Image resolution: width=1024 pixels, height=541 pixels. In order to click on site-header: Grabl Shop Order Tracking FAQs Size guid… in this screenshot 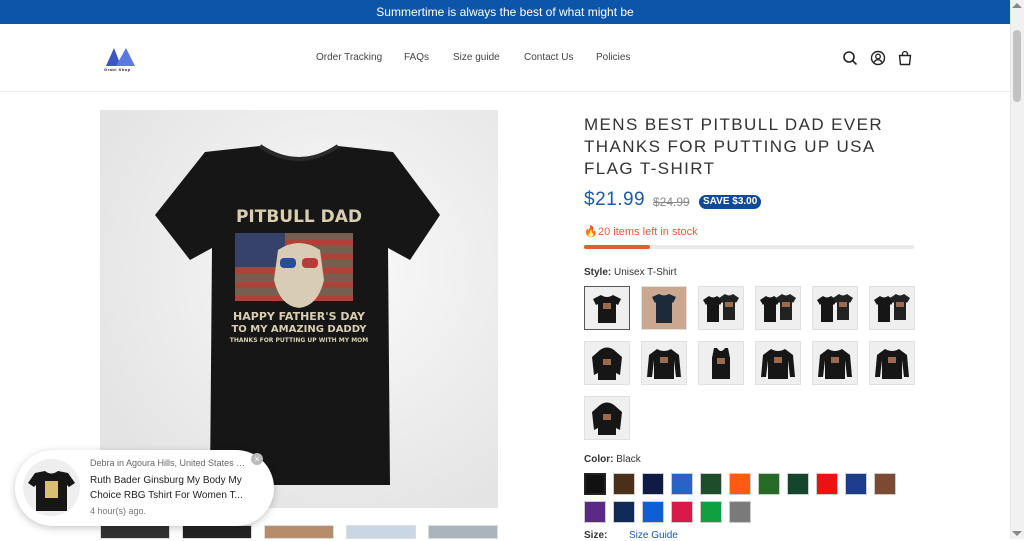, I will do `click(505, 58)`.